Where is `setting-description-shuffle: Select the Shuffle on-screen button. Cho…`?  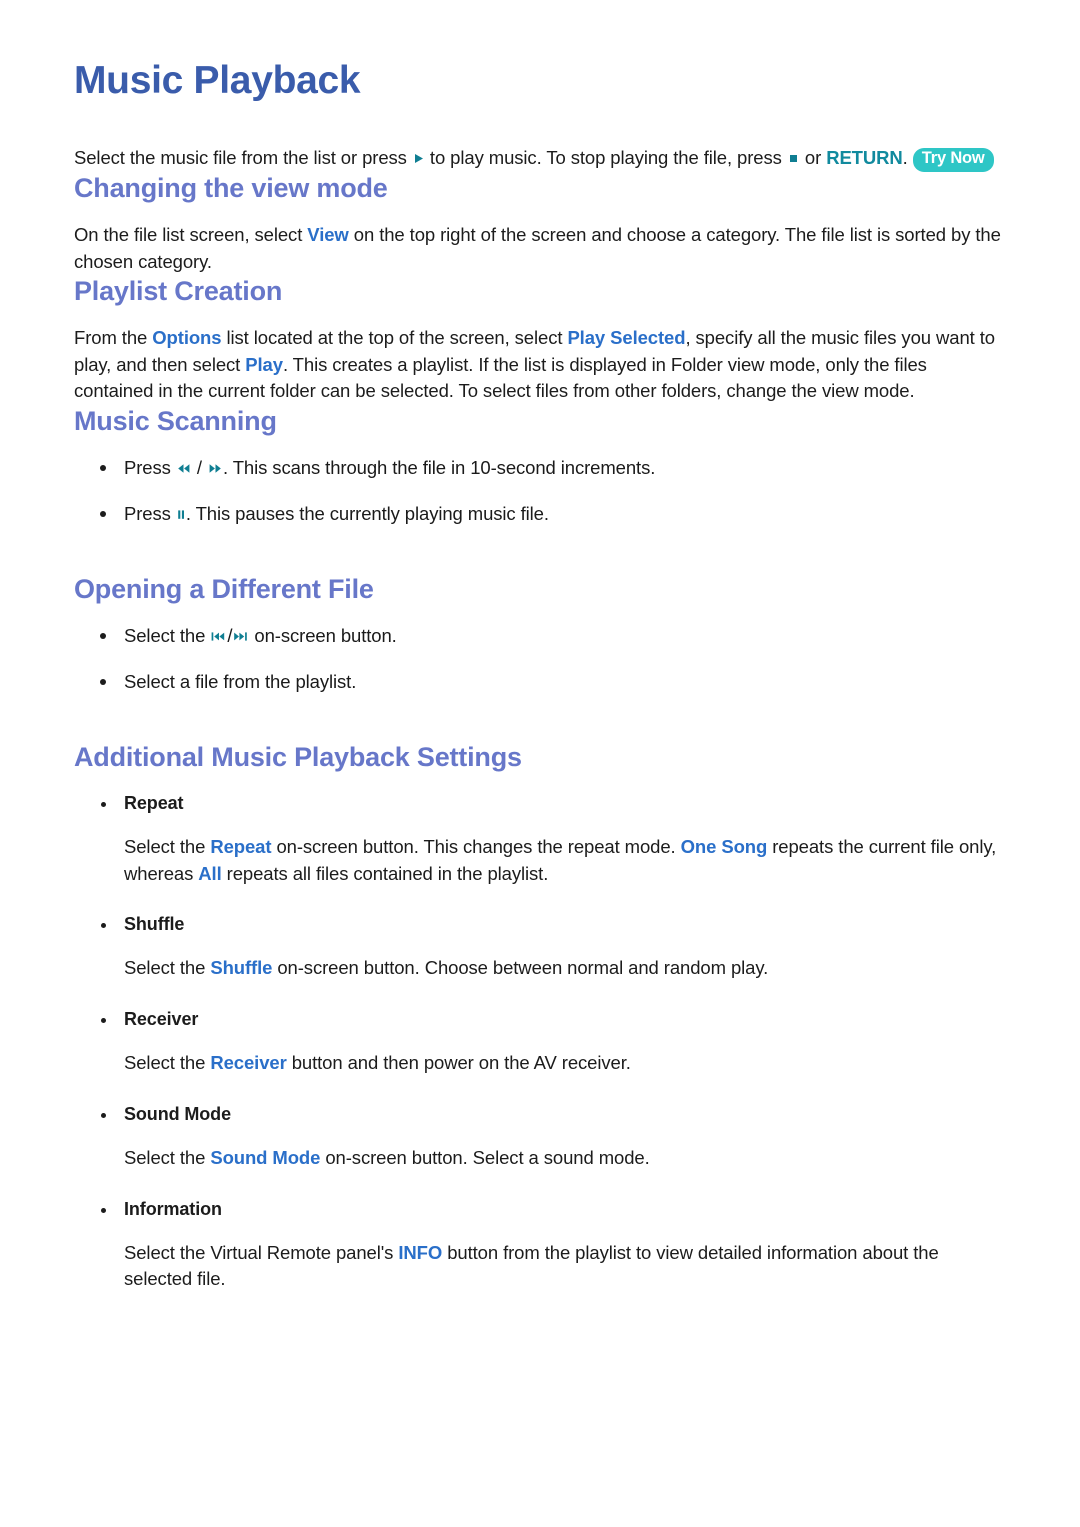 setting-description-shuffle: Select the Shuffle on-screen button. Cho… is located at coordinates (563, 968).